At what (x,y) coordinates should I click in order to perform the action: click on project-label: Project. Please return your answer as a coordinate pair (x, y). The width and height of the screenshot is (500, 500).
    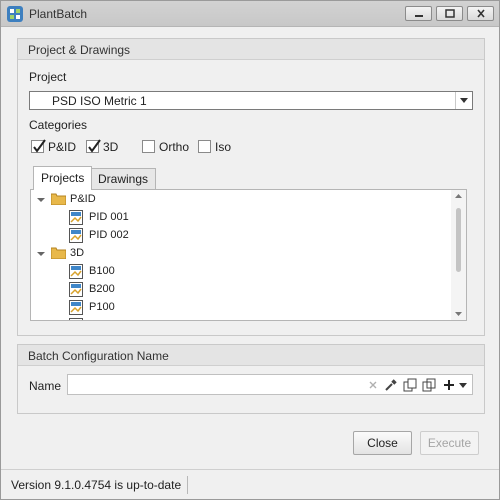
    Looking at the image, I should click on (48, 77).